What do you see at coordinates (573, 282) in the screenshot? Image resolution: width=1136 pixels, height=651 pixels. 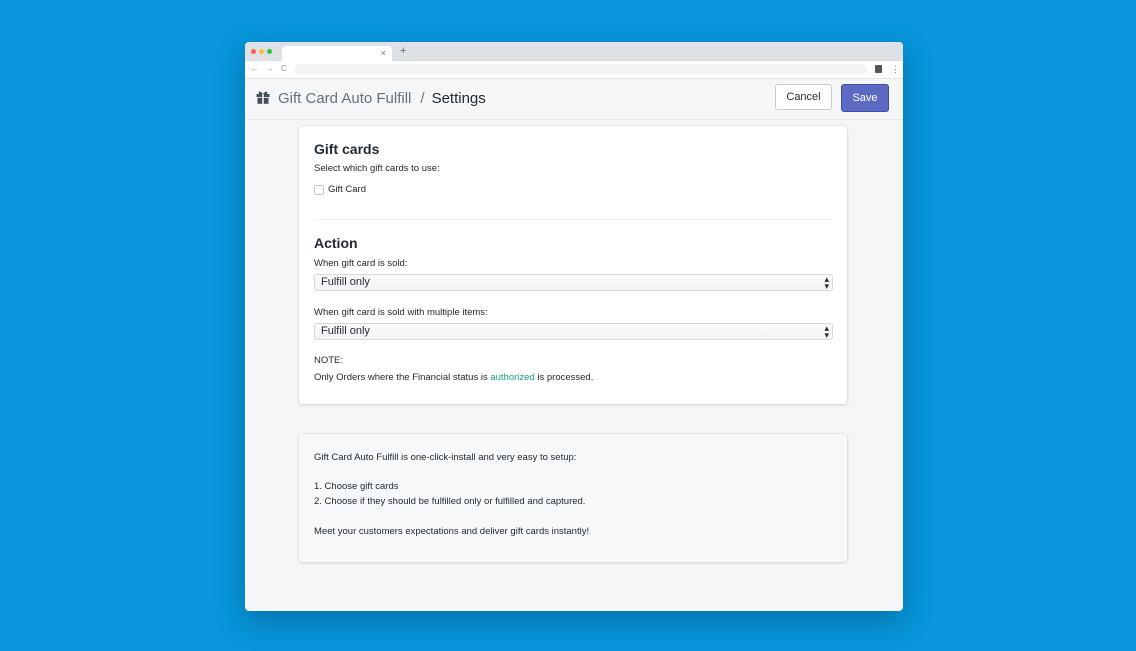 I see `sold-action-select: Fulfill only ▴ ▾` at bounding box center [573, 282].